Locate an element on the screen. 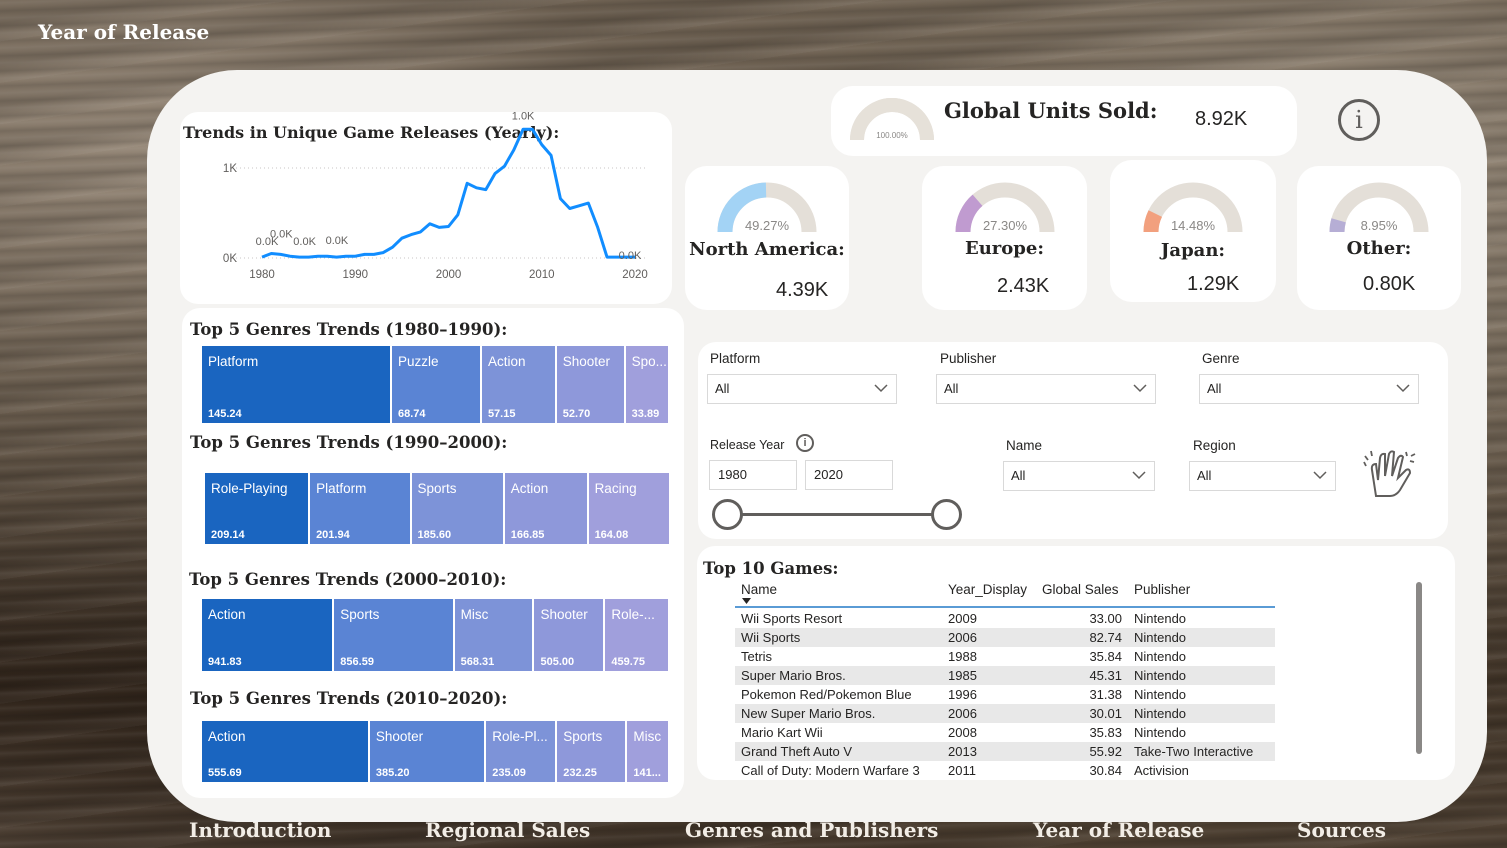 This screenshot has height=848, width=1507. treemap-tile: Action 555.69 is located at coordinates (286, 751).